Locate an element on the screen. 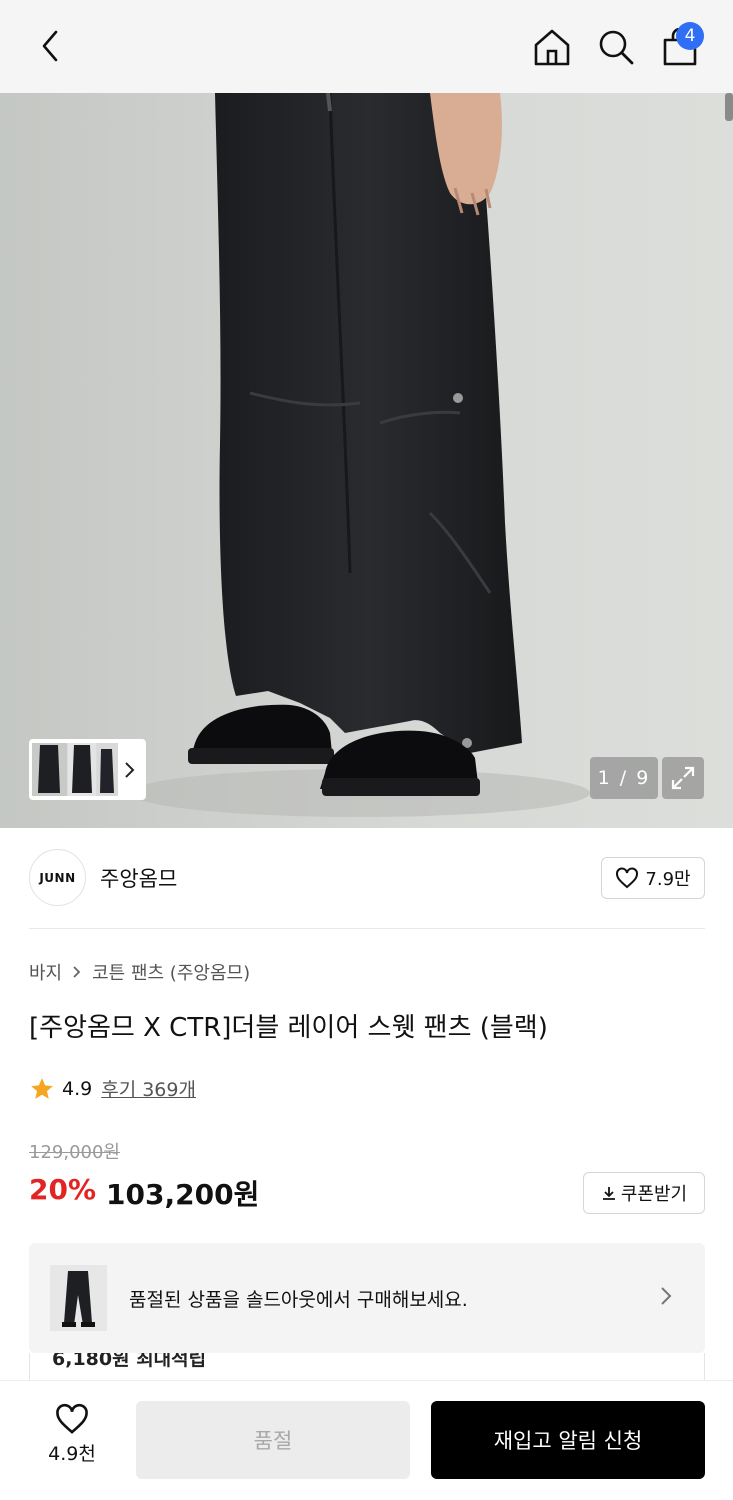 This screenshot has height=1500, width=733. coupon-button: 쿠폰받기 is located at coordinates (644, 1193).